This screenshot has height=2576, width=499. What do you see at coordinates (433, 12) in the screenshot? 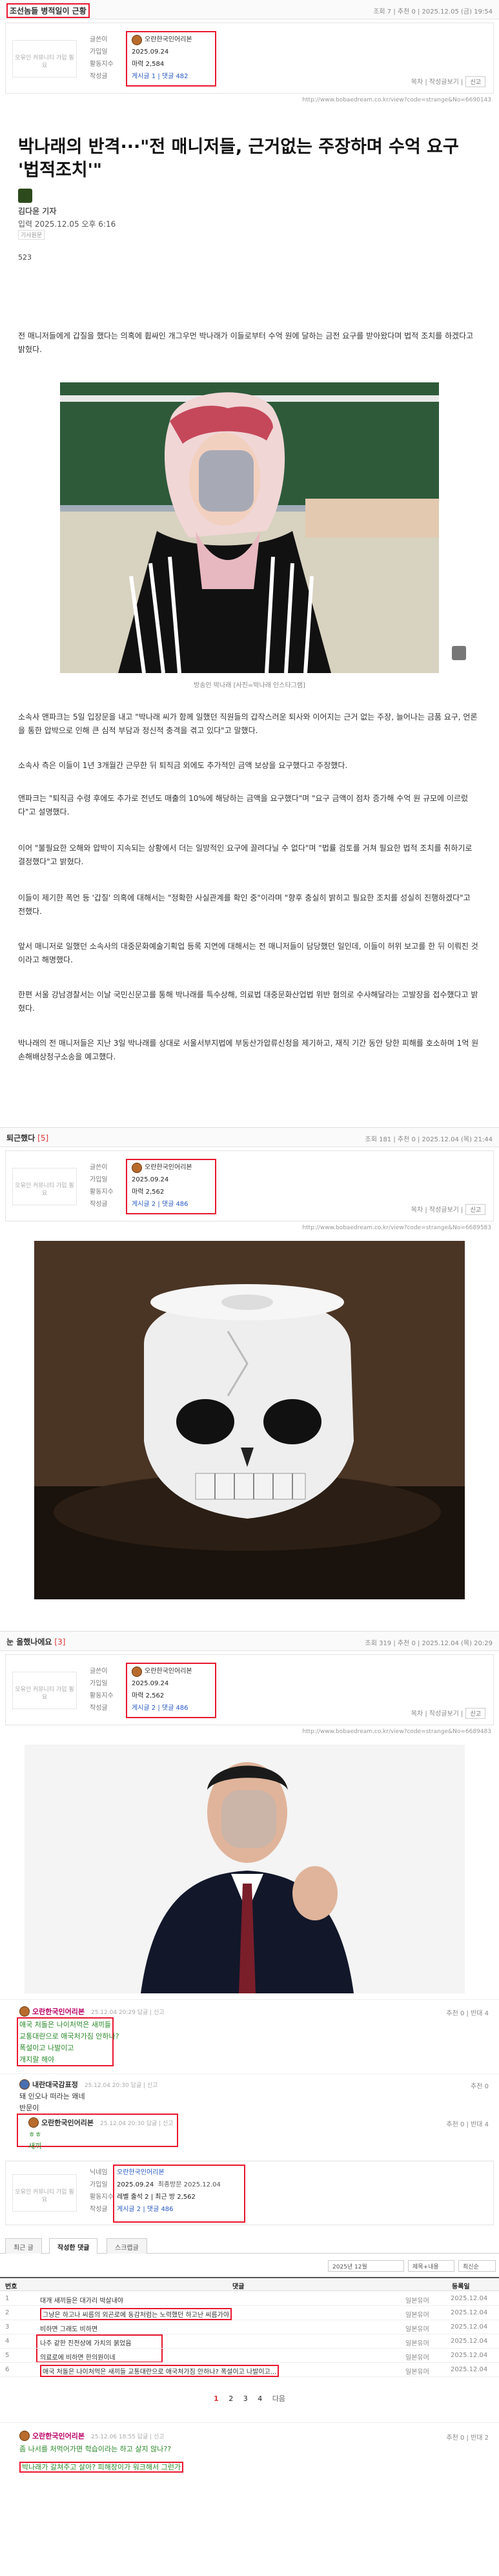
I see `post-meta: 조회 7 | 추천 0 | 2025.12.05 (금) 19:54` at bounding box center [433, 12].